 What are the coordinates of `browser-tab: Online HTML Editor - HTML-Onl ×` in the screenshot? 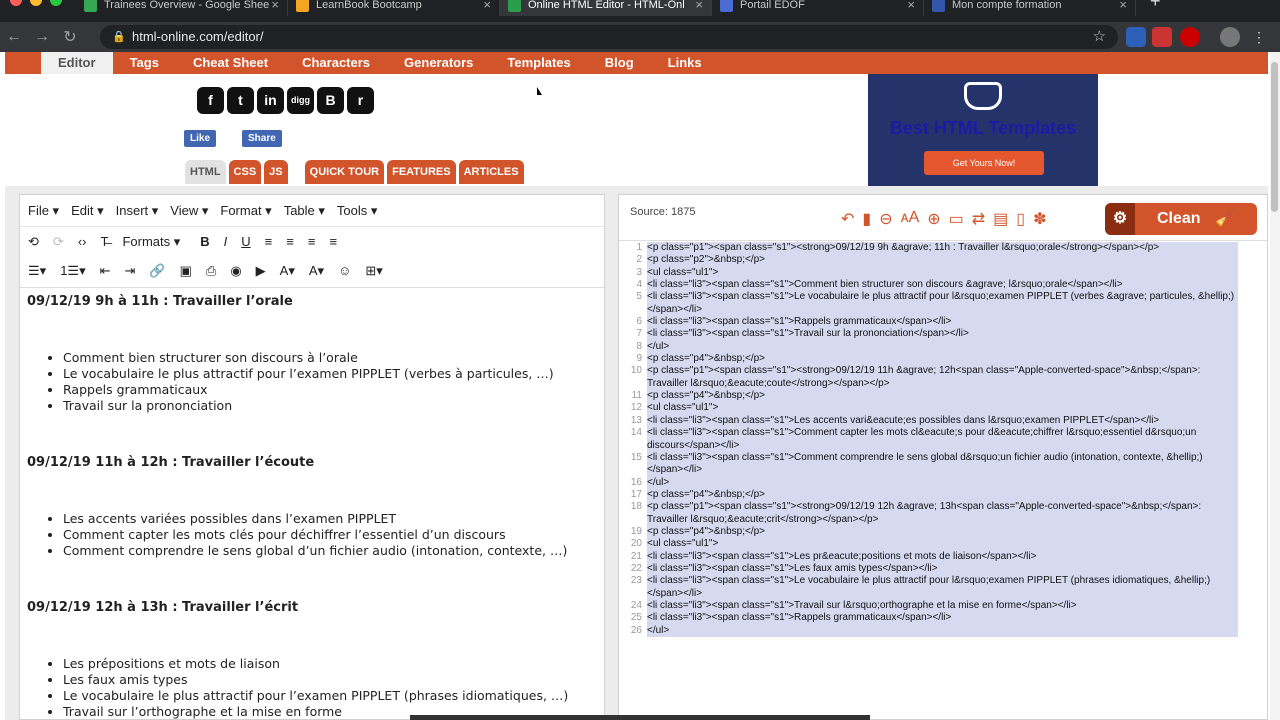 It's located at (606, 8).